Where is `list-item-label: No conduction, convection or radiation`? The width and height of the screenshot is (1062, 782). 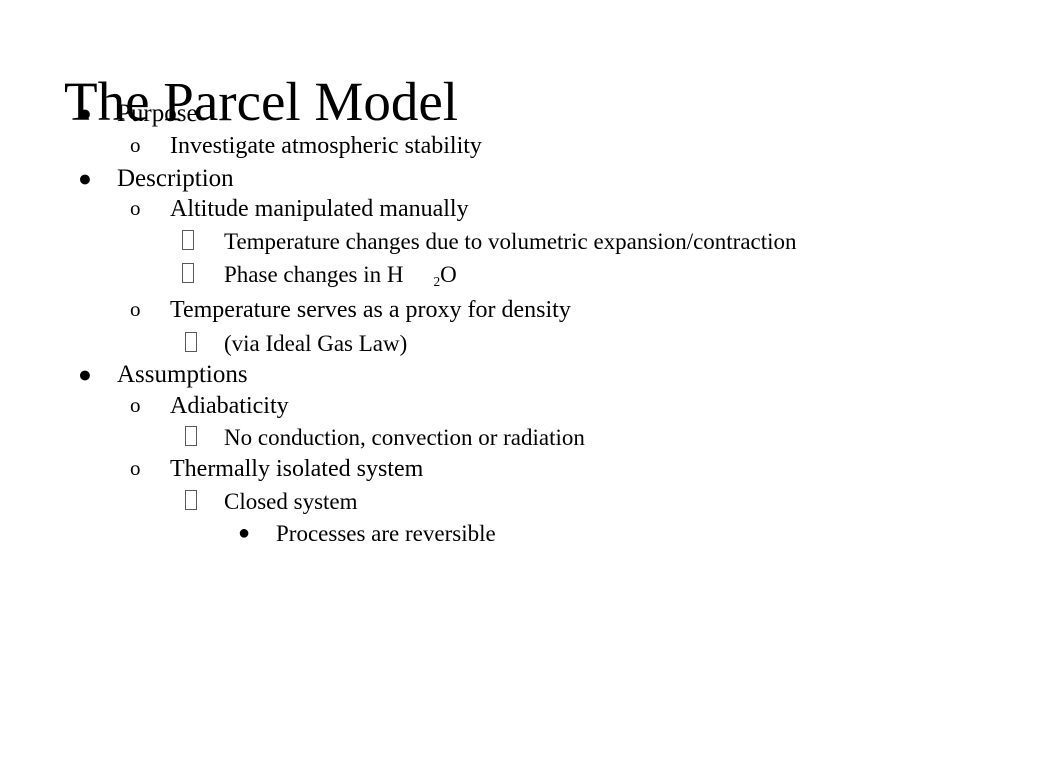
list-item-label: No conduction, convection or radiation is located at coordinates (404, 437).